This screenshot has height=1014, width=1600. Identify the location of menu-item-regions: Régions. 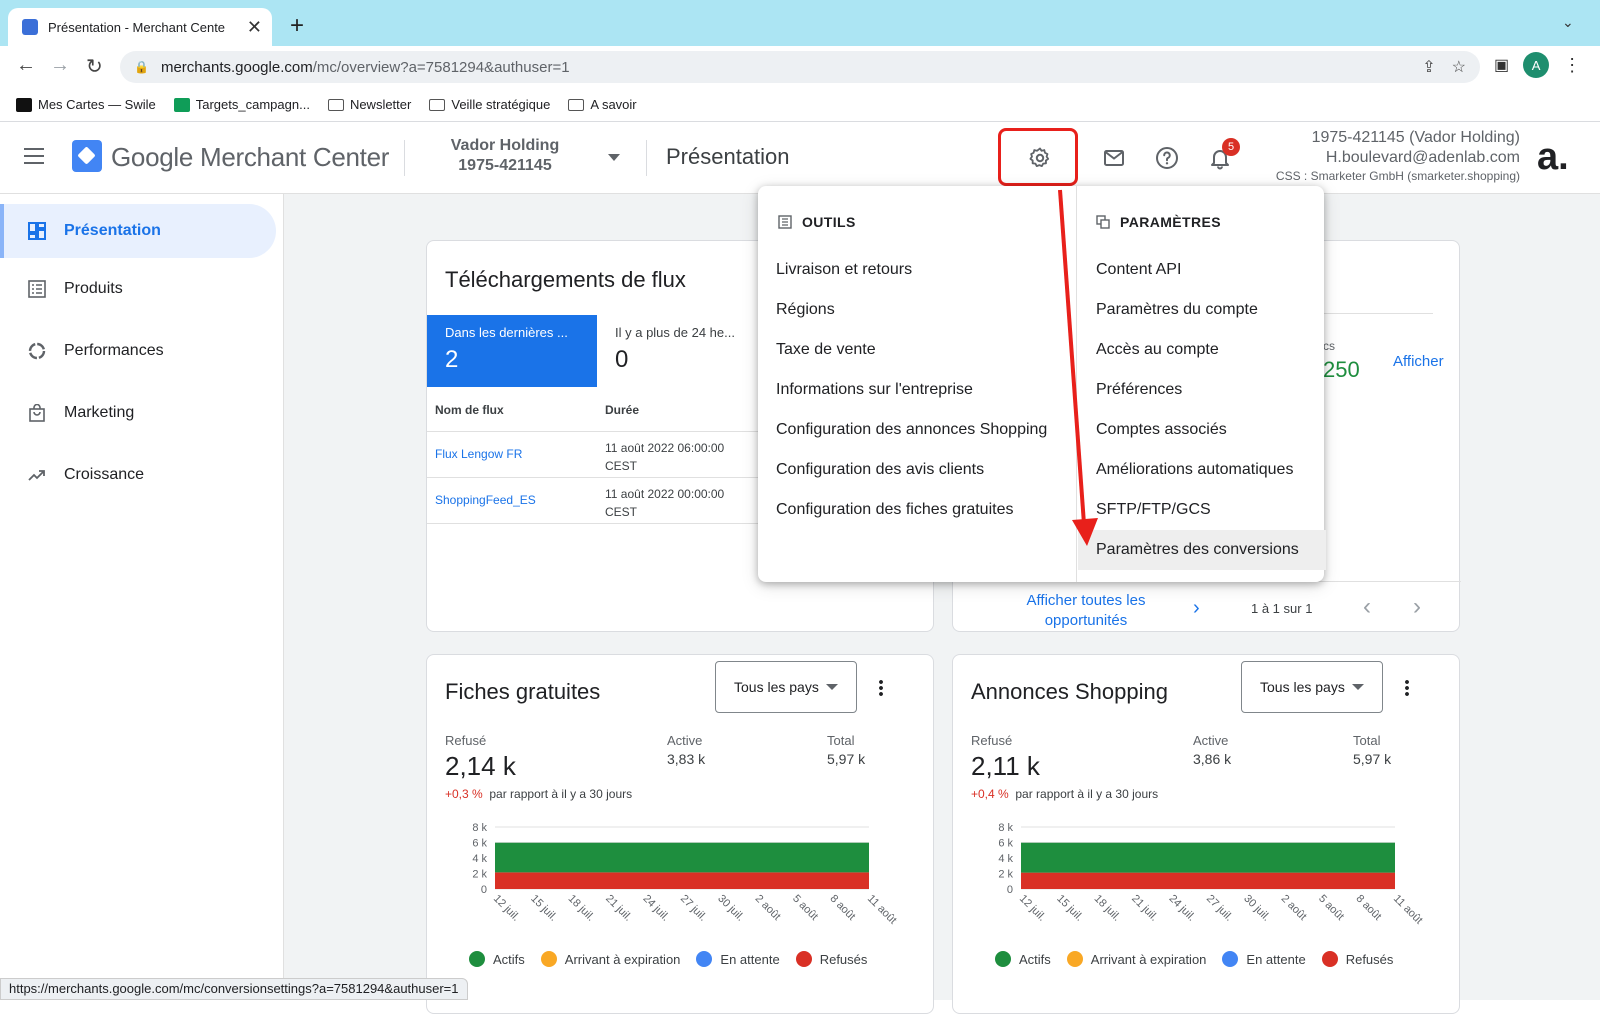
(917, 310).